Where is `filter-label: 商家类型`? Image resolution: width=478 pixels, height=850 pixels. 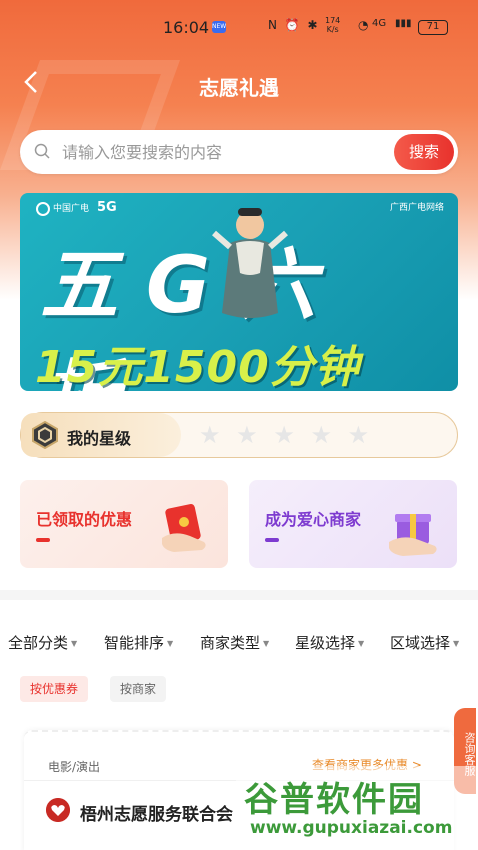
filter-label: 商家类型 is located at coordinates (230, 643).